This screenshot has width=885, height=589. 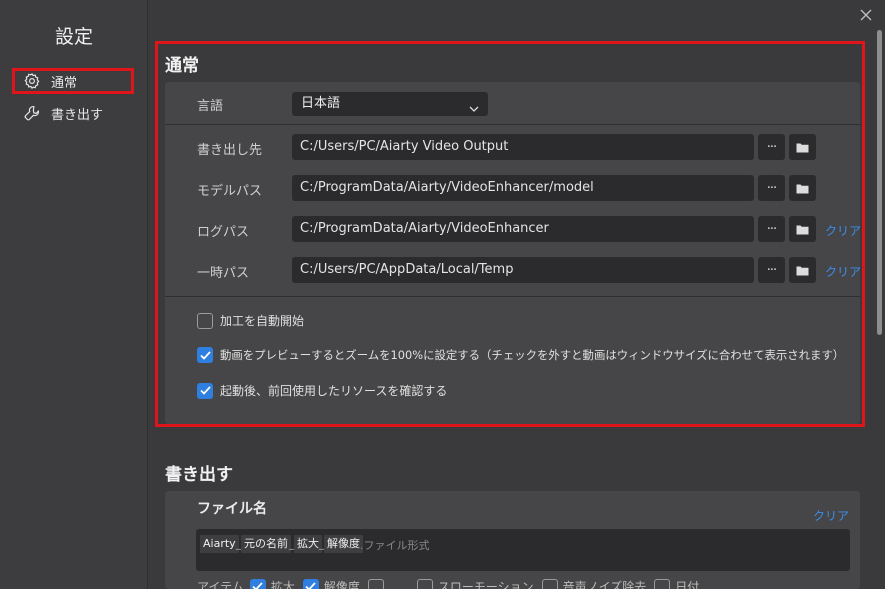 I want to click on item-unlabeled, so click(x=378, y=583).